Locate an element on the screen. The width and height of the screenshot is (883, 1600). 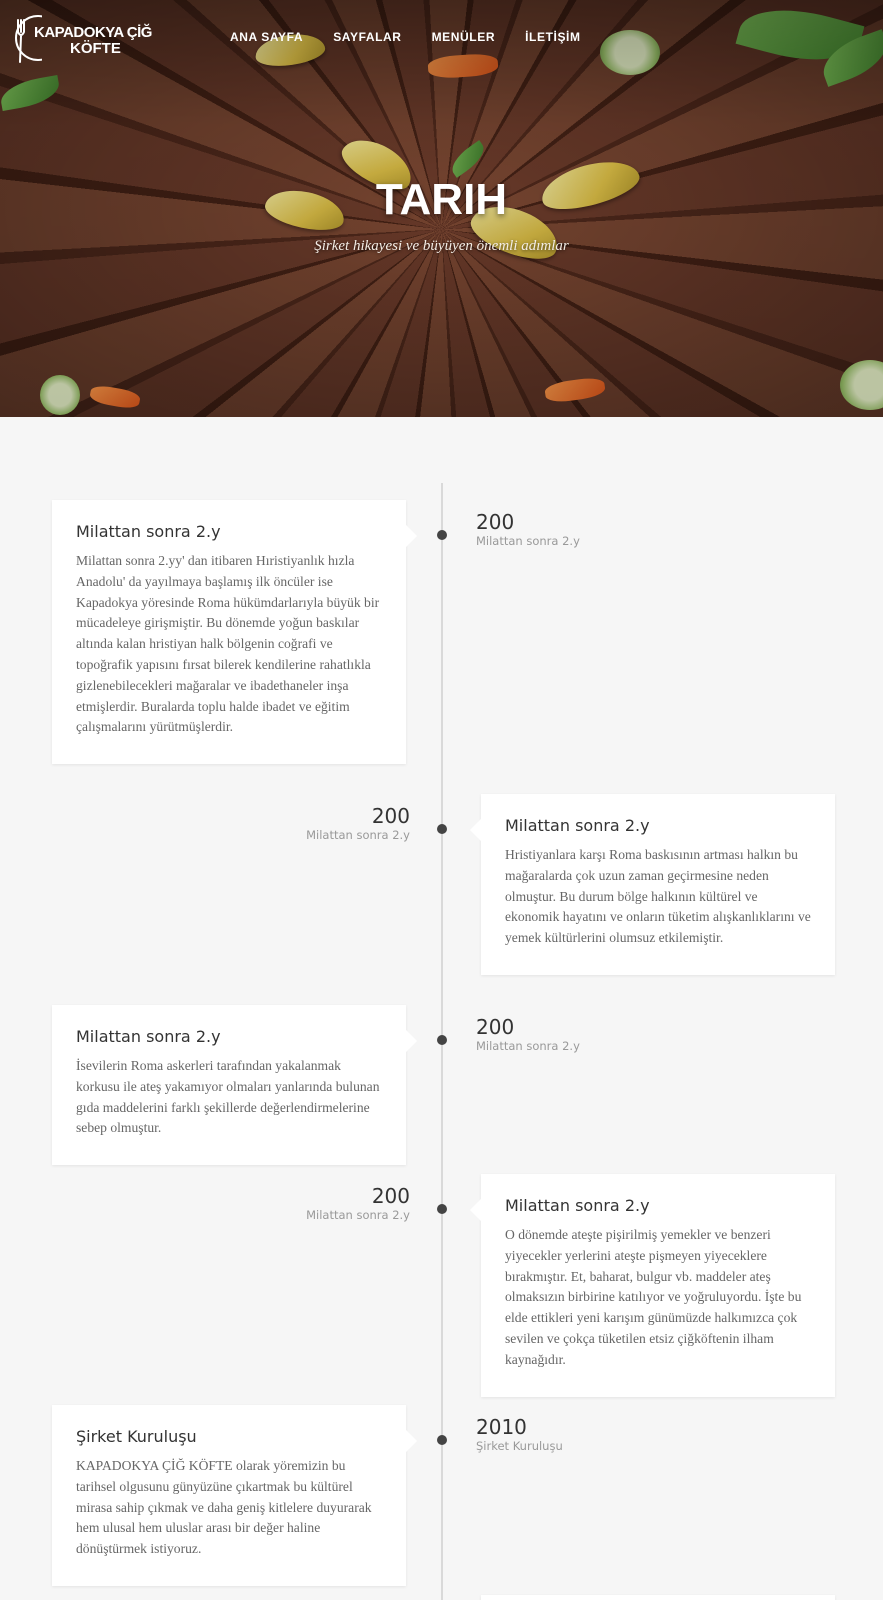
timeline-date: 2010 Şirket Kuruluşu is located at coordinates (519, 1435).